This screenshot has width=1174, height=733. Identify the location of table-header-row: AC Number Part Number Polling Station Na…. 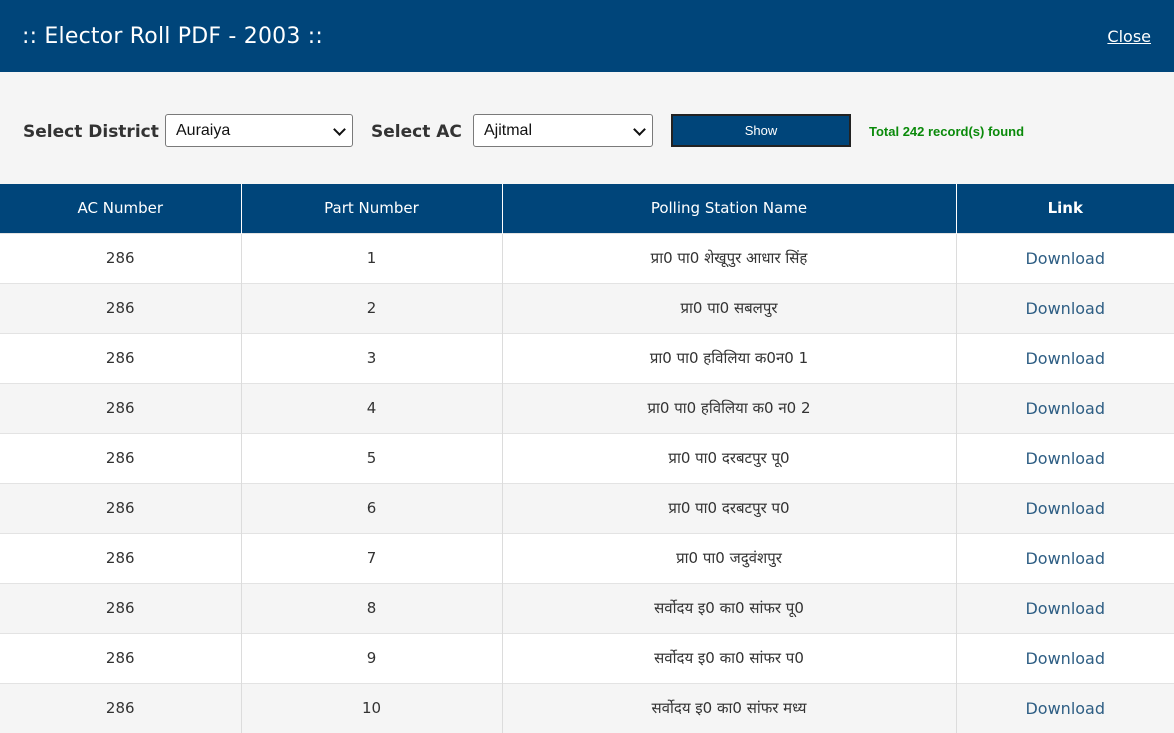
(587, 208).